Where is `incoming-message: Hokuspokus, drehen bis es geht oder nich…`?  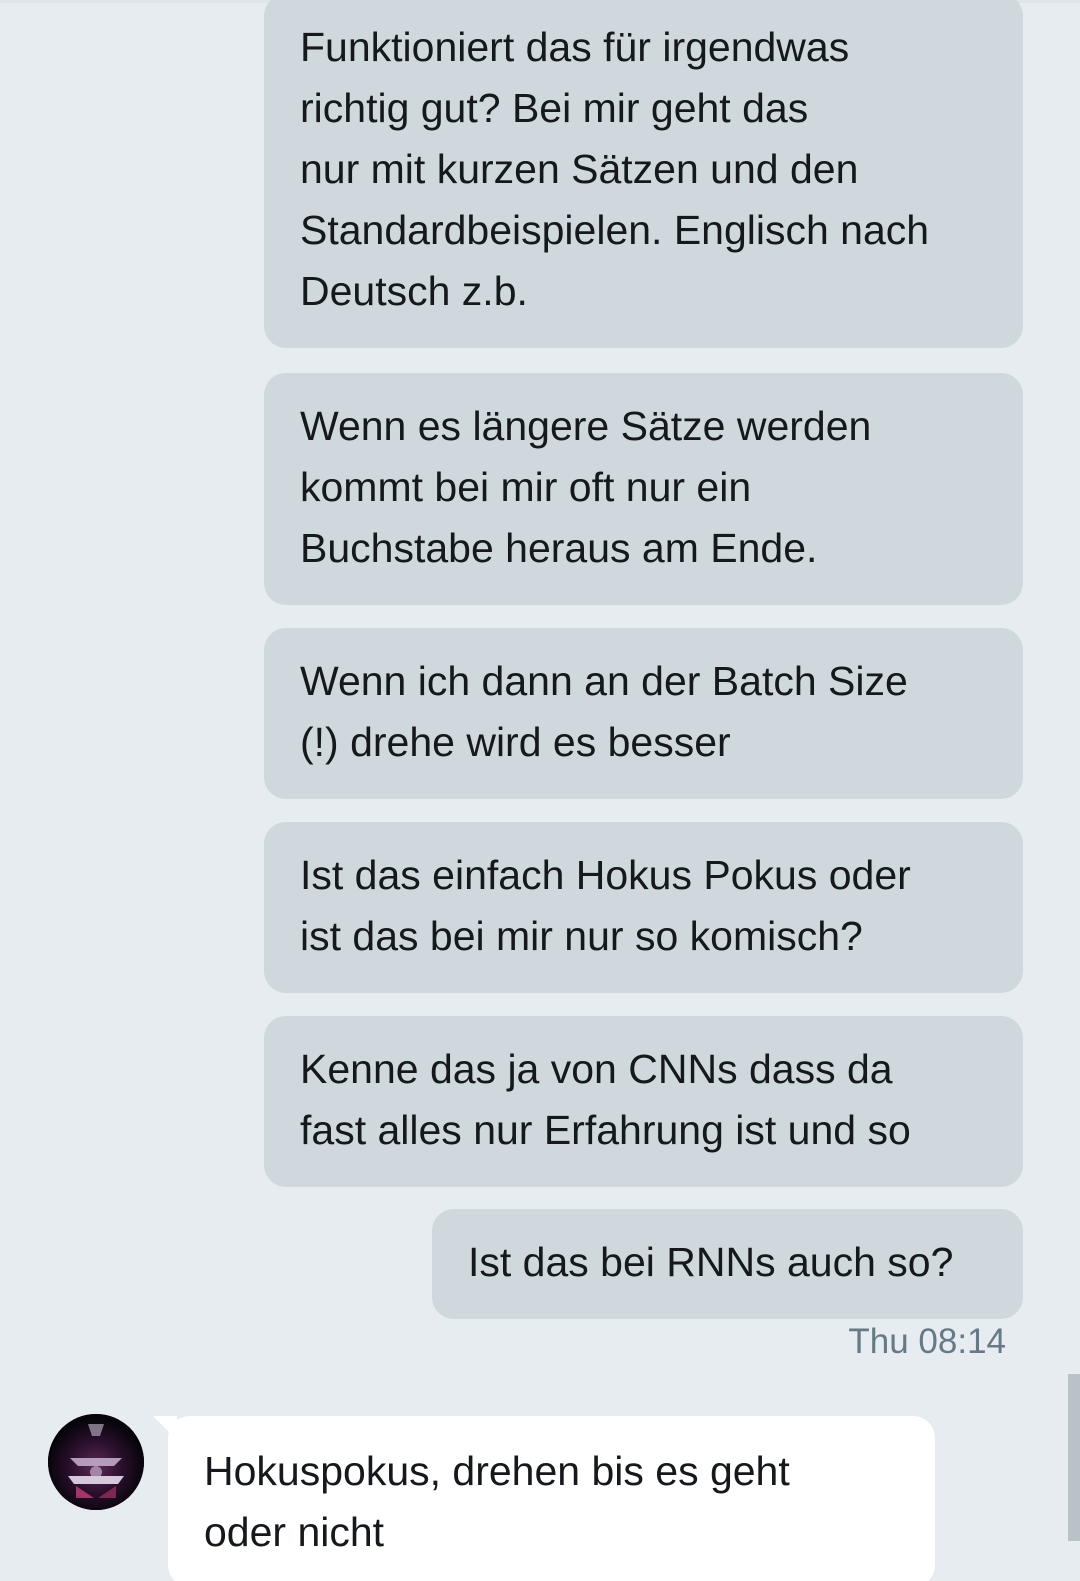
incoming-message: Hokuspokus, drehen bis es geht oder nich… is located at coordinates (551, 1498).